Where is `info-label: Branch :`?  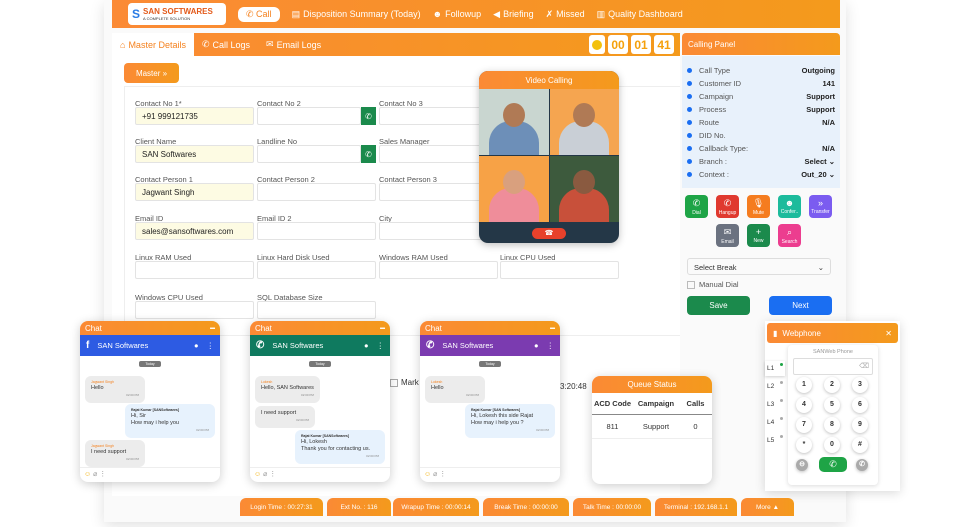 info-label: Branch : is located at coordinates (713, 161).